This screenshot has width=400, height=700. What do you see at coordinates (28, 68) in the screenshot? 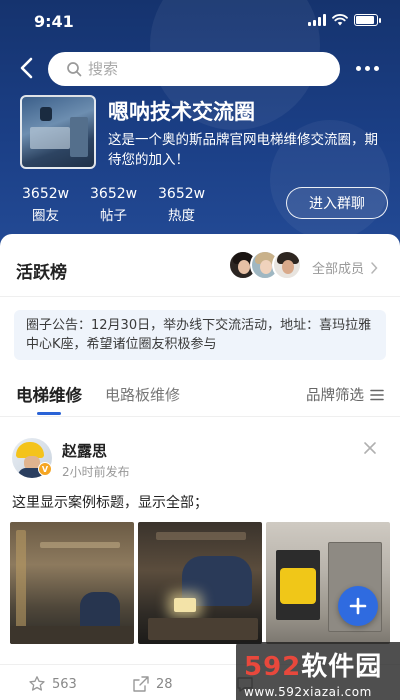
I see `back-icon` at bounding box center [28, 68].